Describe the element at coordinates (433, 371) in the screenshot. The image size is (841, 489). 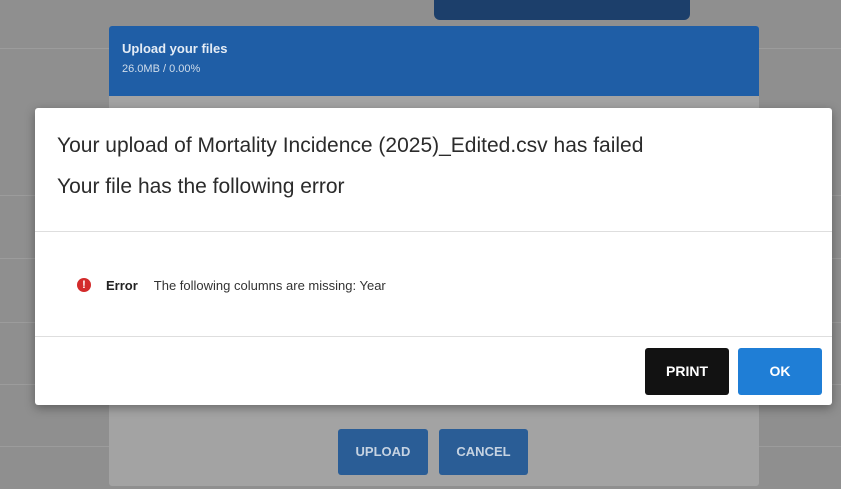
I see `error-modal-footer: PRINT OK` at that location.